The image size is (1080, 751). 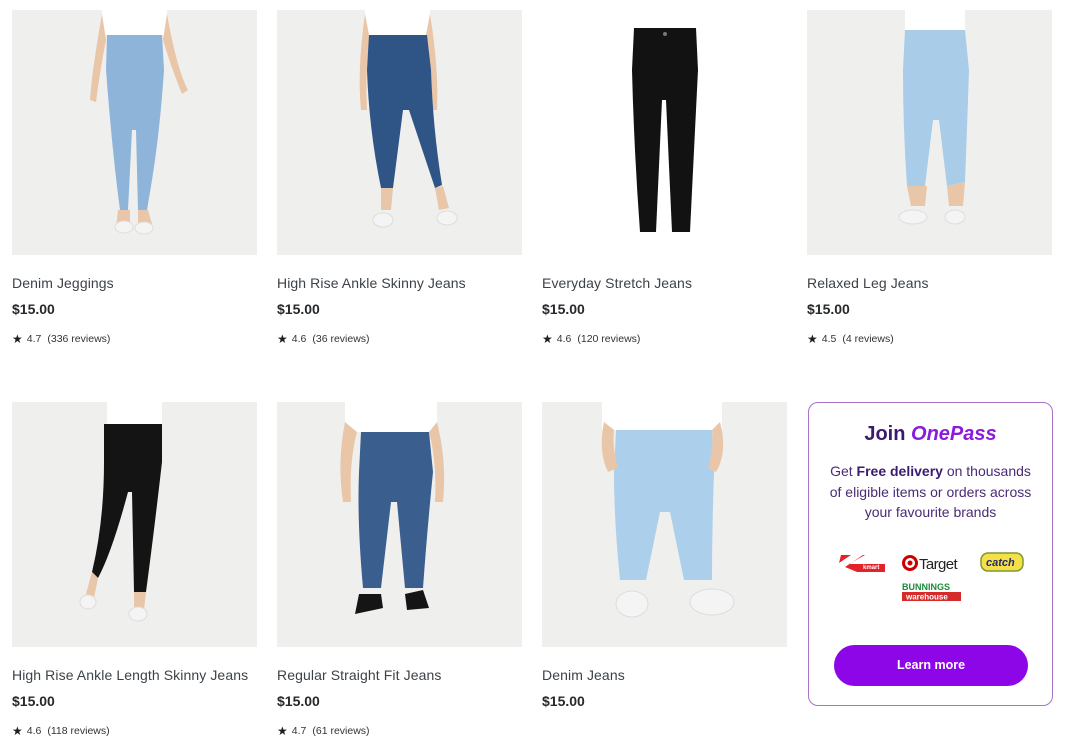 What do you see at coordinates (885, 434) in the screenshot?
I see `promo-title-prefix: Join` at bounding box center [885, 434].